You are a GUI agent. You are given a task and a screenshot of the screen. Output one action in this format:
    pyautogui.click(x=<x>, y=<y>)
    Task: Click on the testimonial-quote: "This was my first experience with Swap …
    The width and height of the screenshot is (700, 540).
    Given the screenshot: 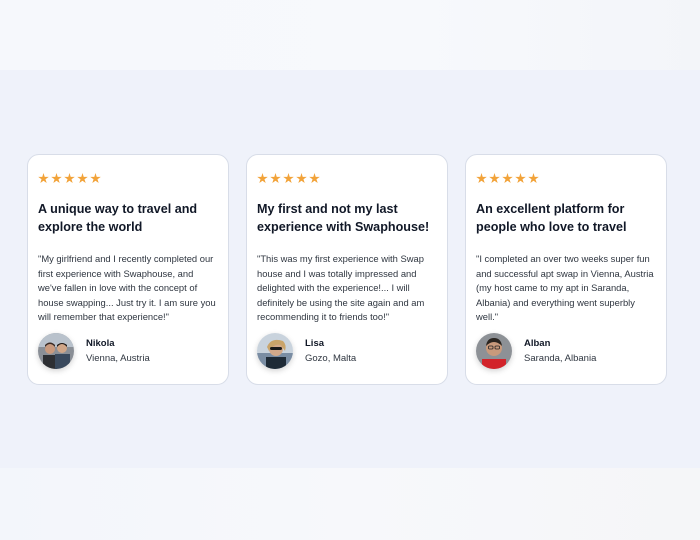 What is the action you would take?
    pyautogui.click(x=341, y=287)
    